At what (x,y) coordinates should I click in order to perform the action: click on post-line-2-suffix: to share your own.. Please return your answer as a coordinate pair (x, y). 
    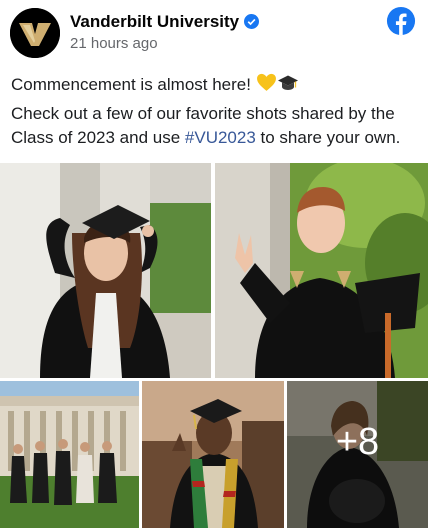
    Looking at the image, I should click on (328, 137).